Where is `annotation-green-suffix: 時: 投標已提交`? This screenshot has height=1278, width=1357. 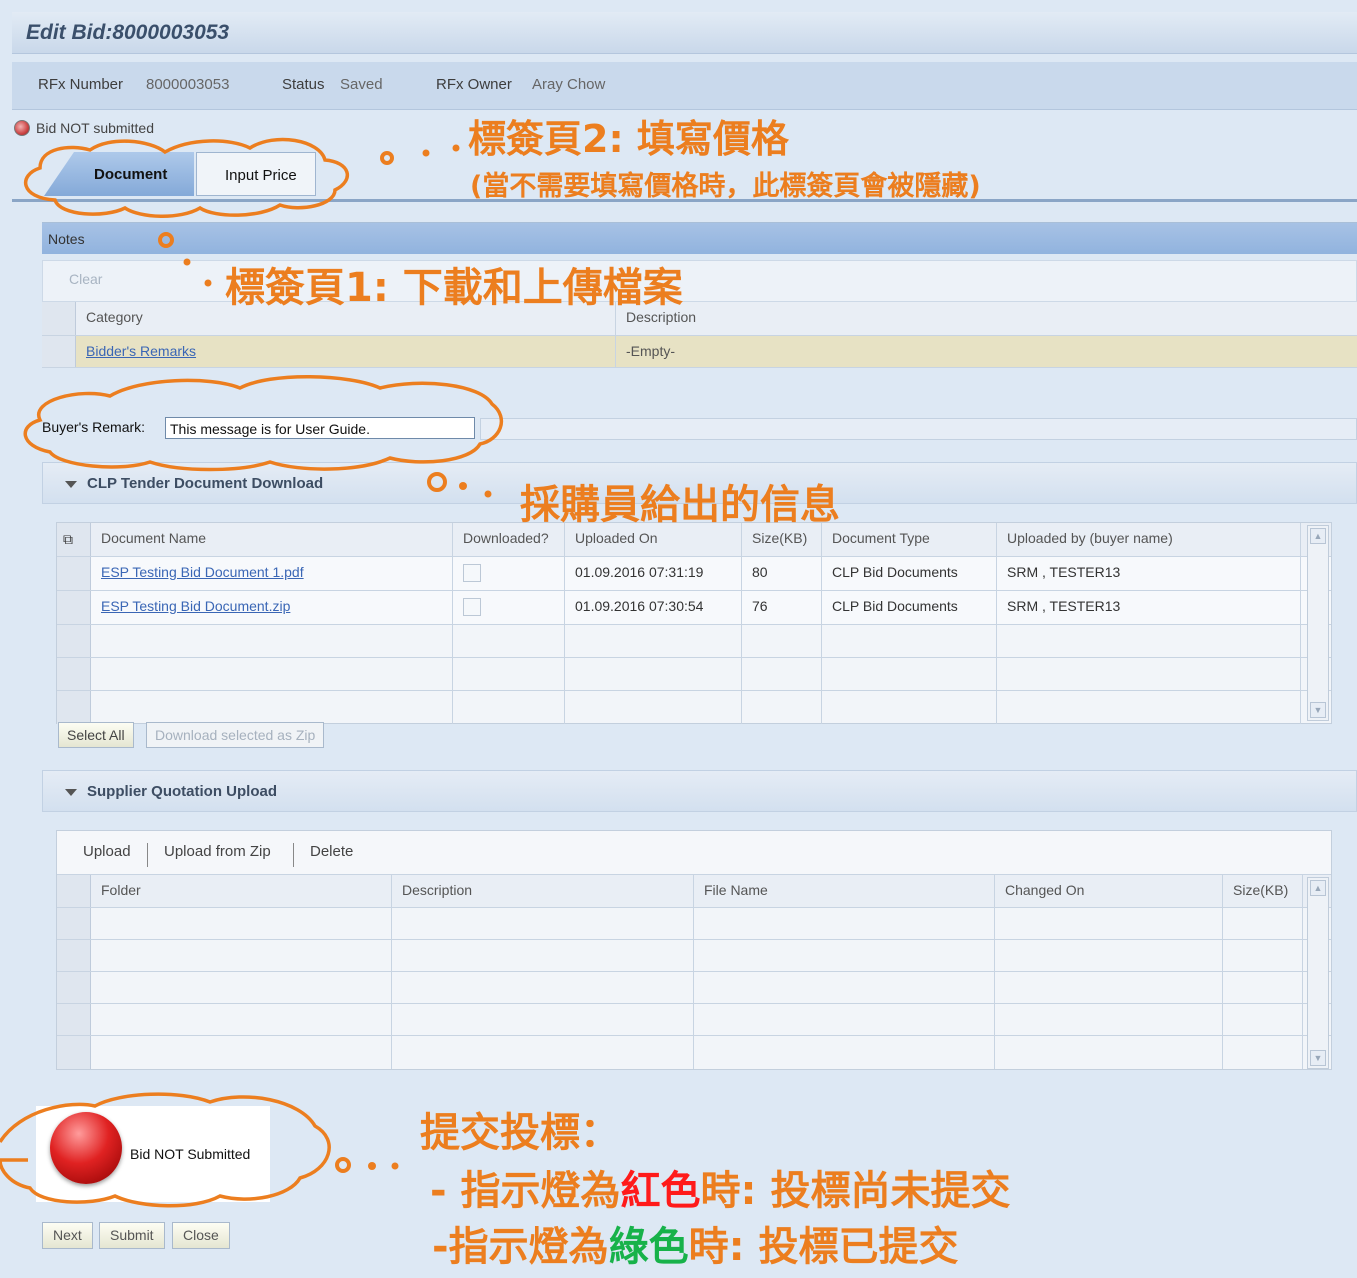 annotation-green-suffix: 時: 投標已提交 is located at coordinates (823, 1247).